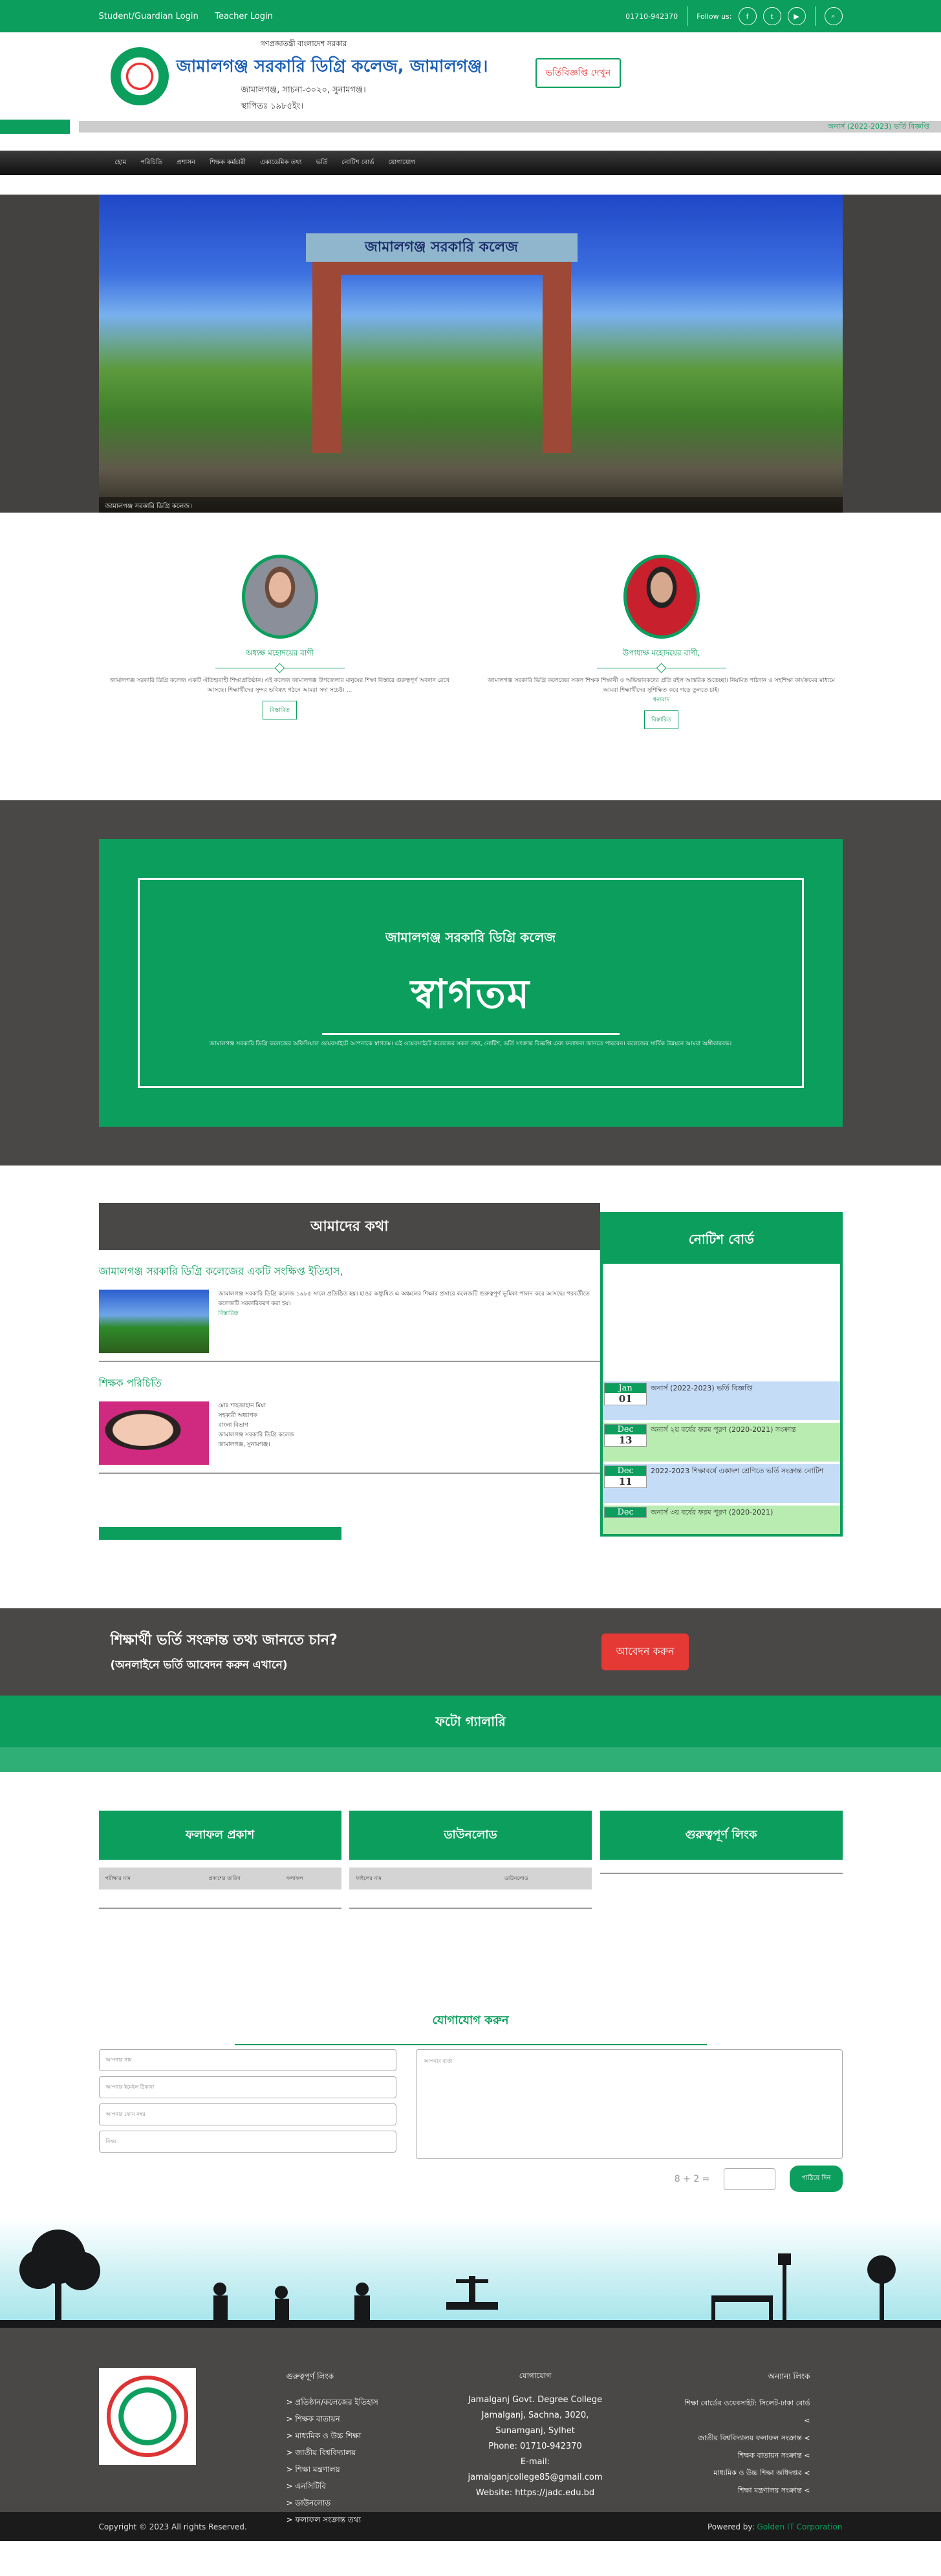 The height and width of the screenshot is (2576, 941). I want to click on nav-item: নোটিশ বোর্ড, so click(358, 163).